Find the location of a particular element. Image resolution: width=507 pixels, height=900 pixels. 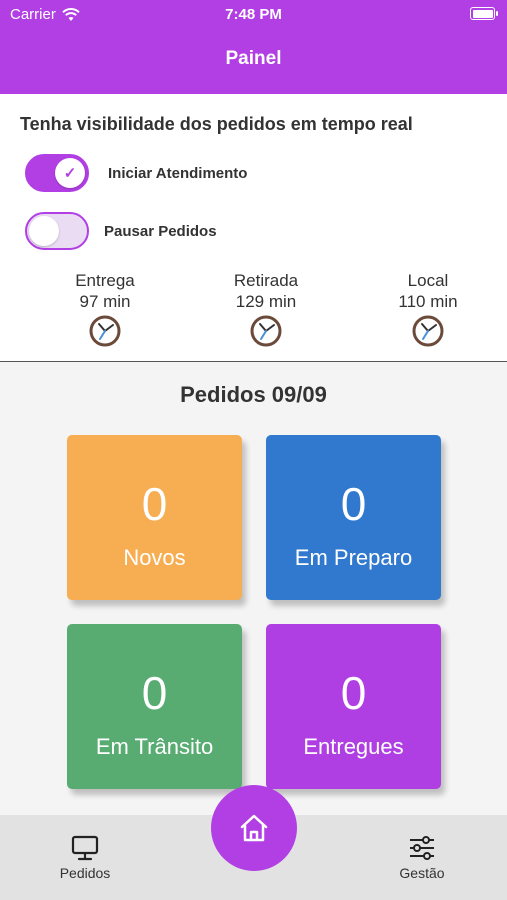

start-service-label: Iniciar Atendimento is located at coordinates (178, 173).